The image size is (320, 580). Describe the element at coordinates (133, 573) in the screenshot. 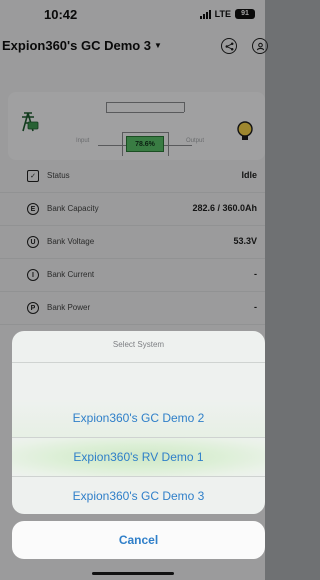

I see `home-indicator` at that location.